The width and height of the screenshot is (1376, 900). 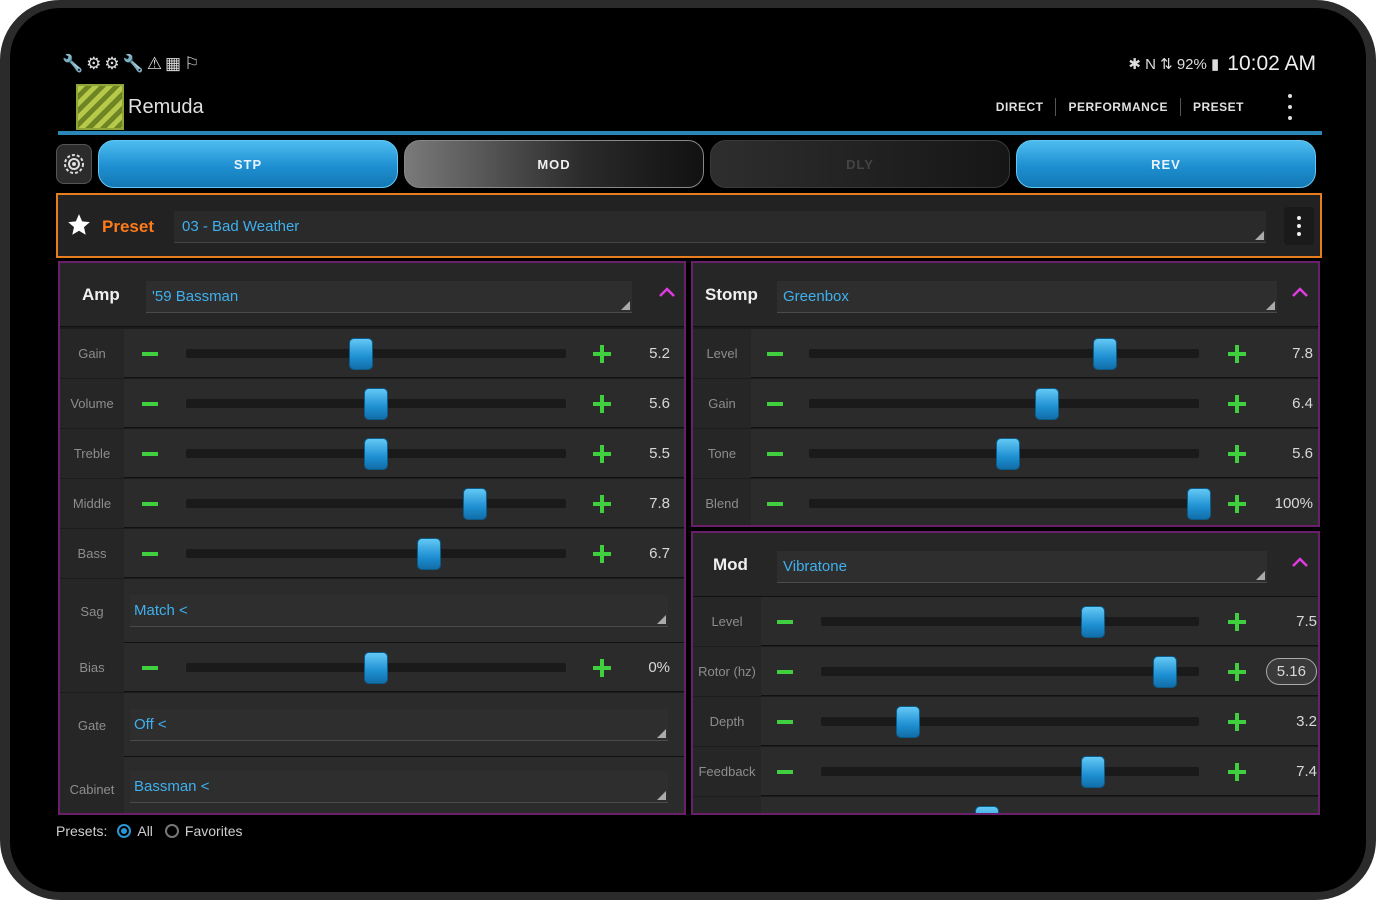 What do you see at coordinates (722, 502) in the screenshot?
I see `param-label: Blend` at bounding box center [722, 502].